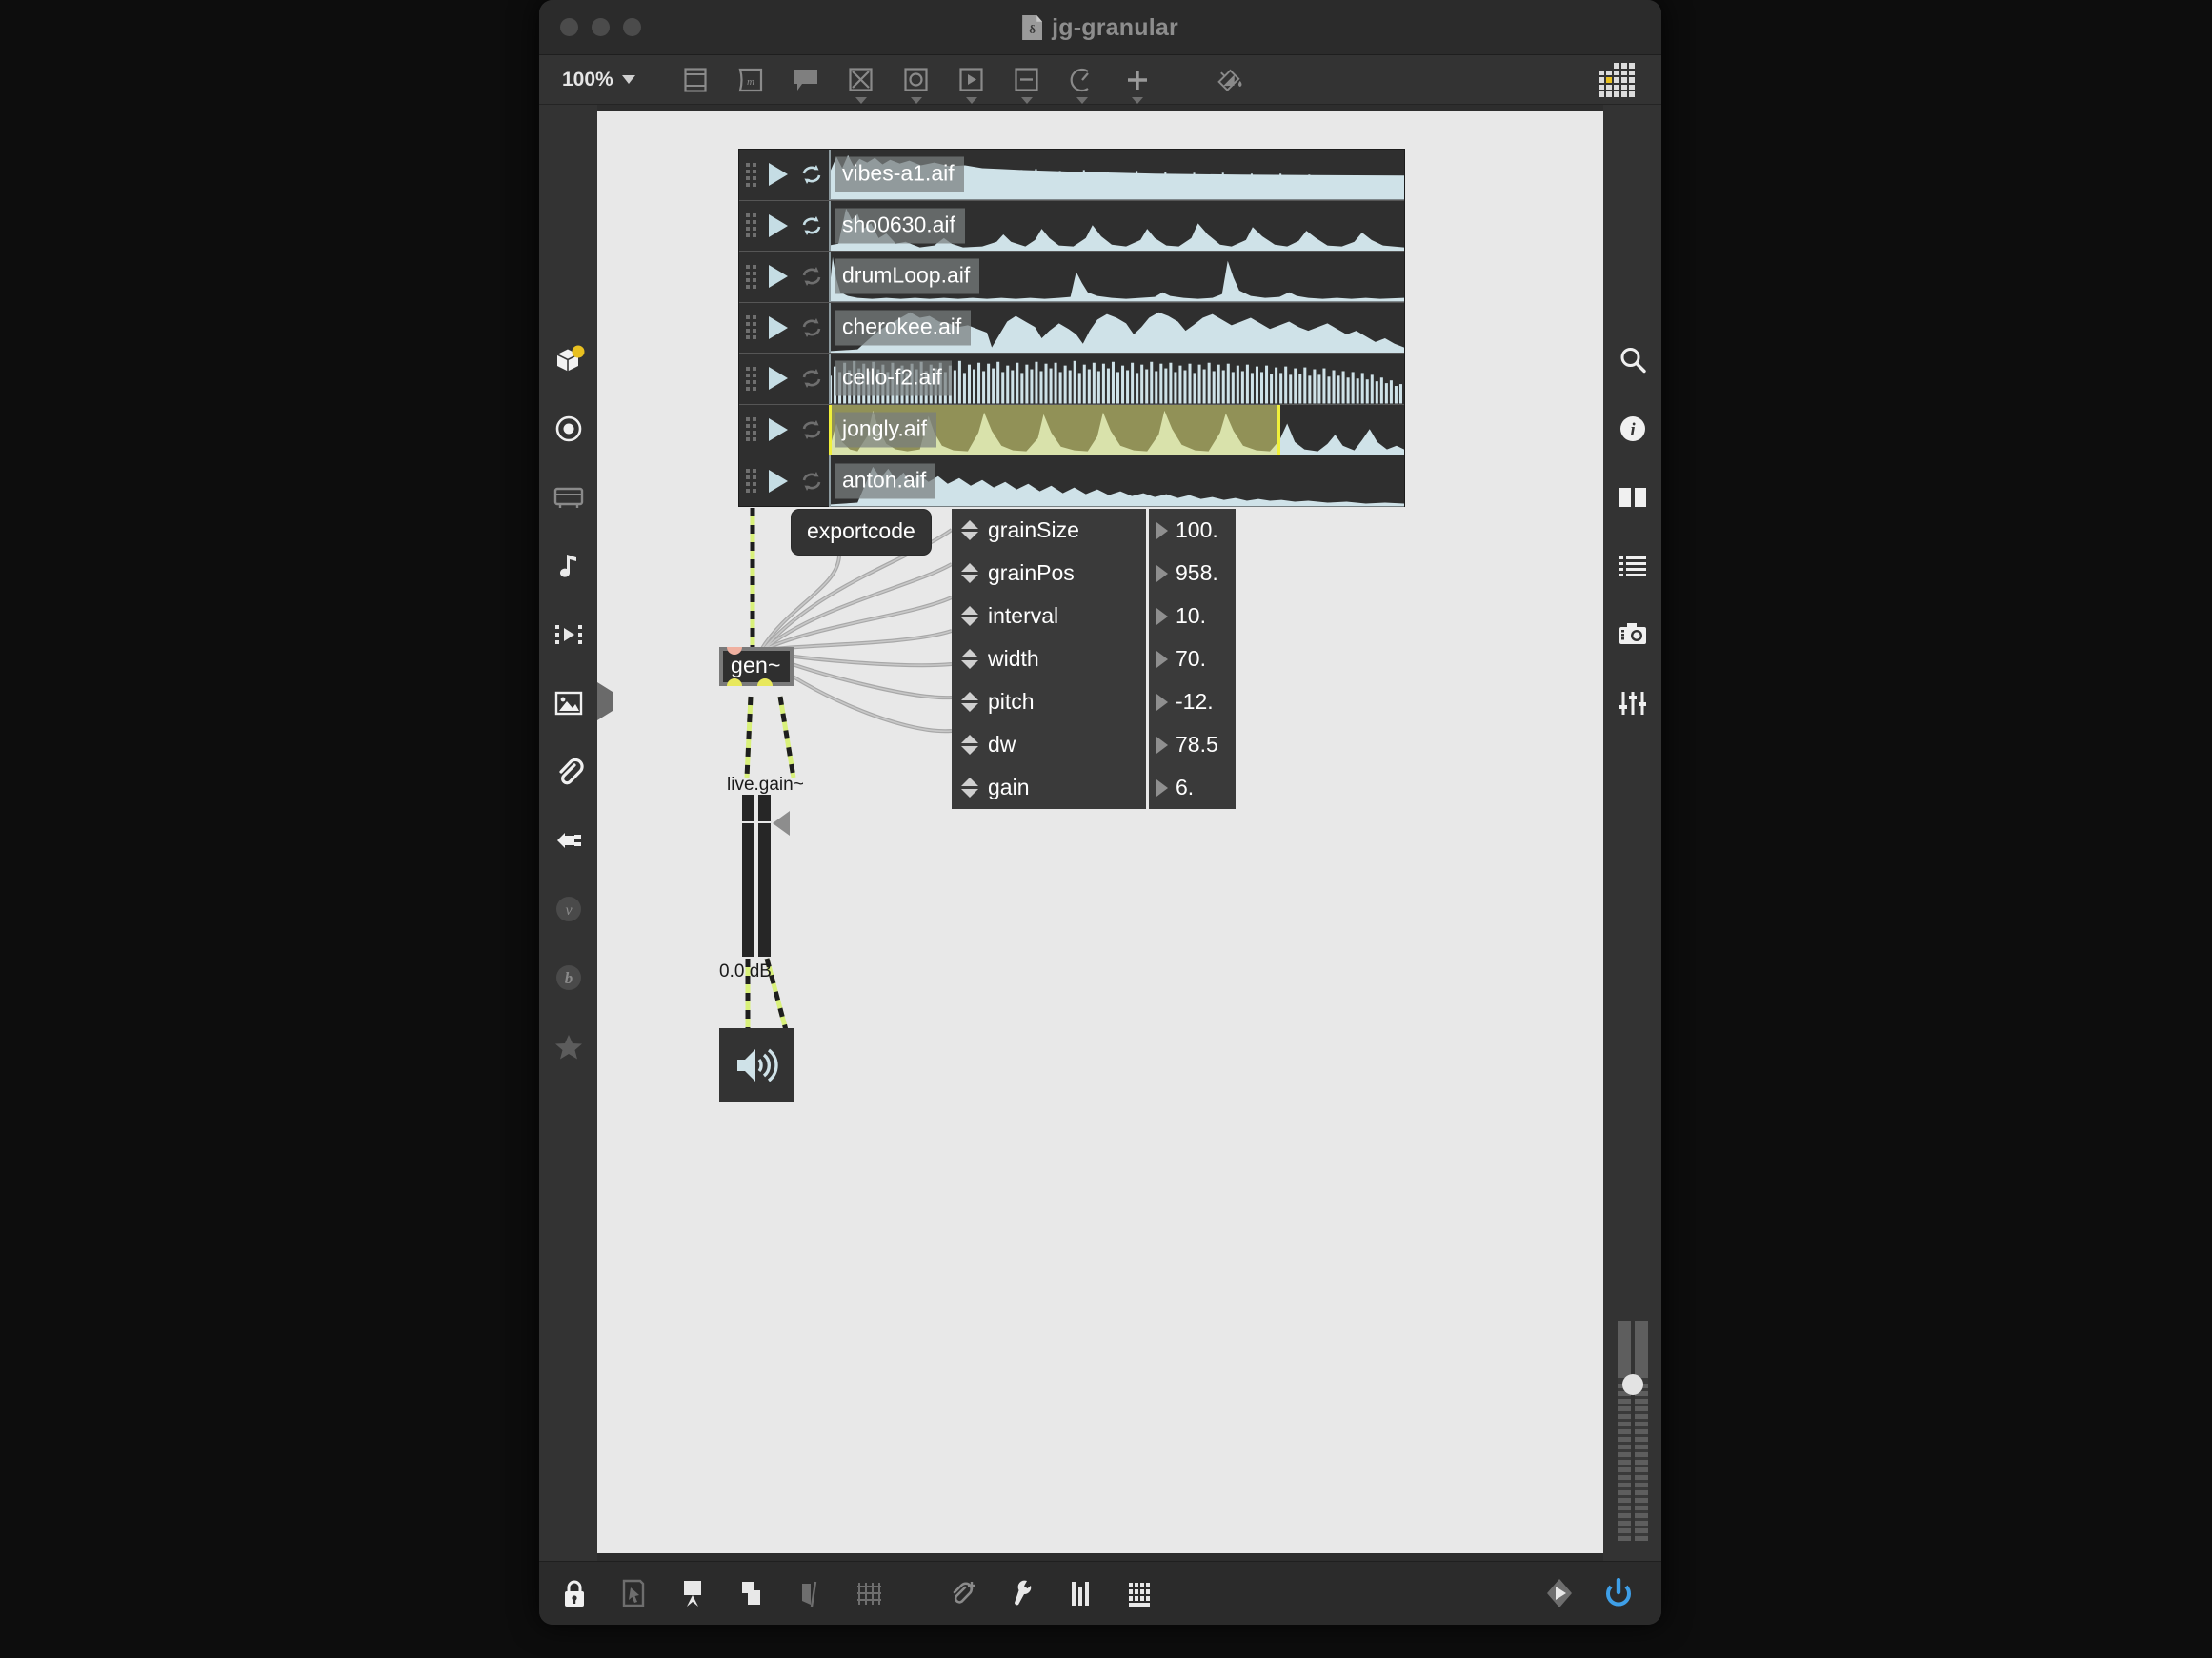 Image resolution: width=2212 pixels, height=1658 pixels. What do you see at coordinates (568, 977) in the screenshot?
I see `sidebar-beap: b` at bounding box center [568, 977].